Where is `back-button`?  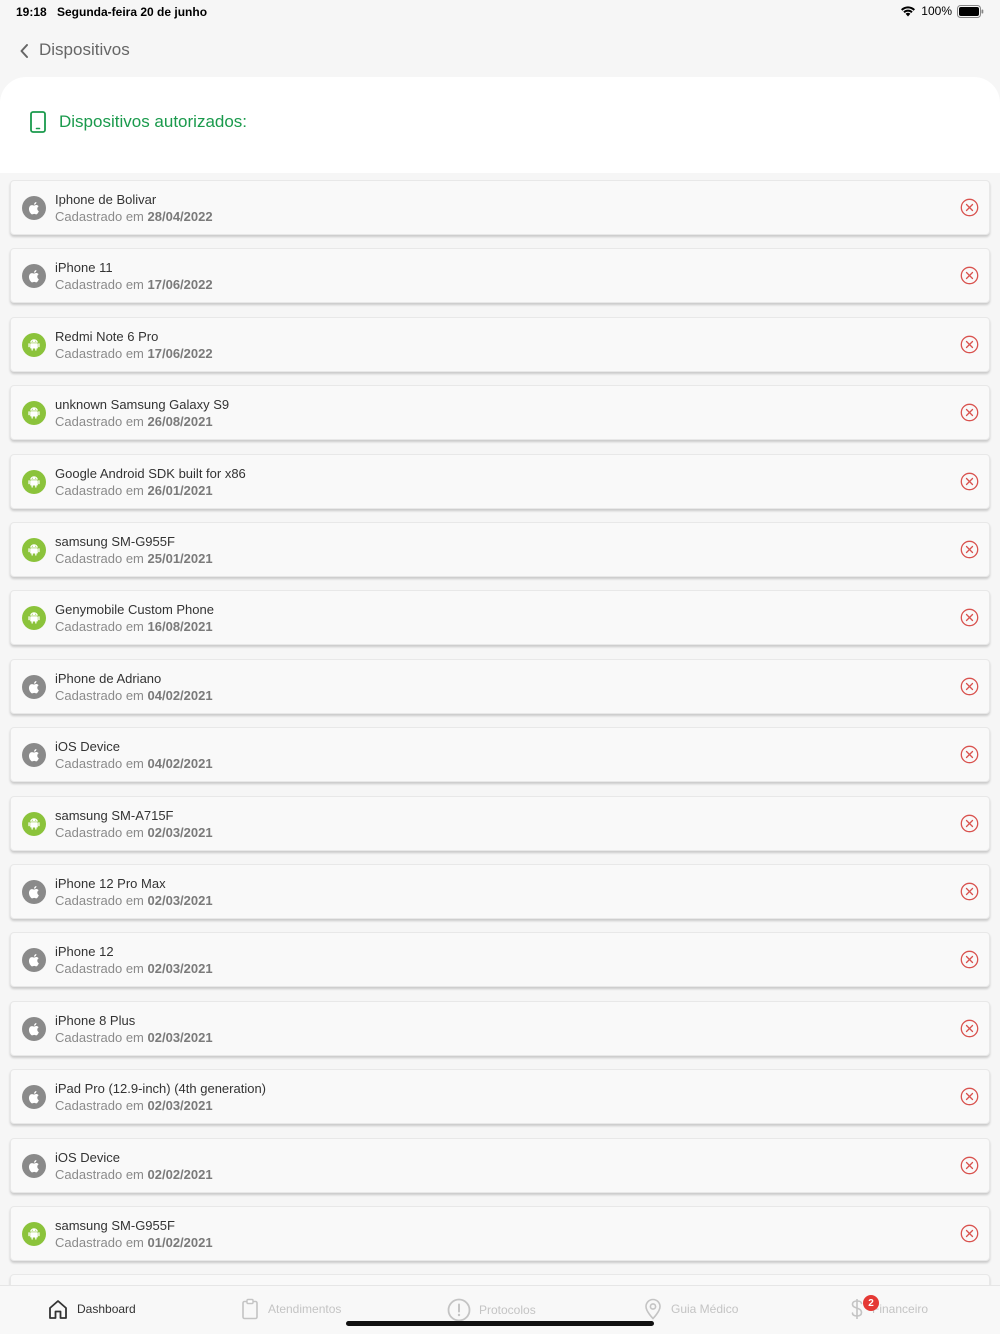 back-button is located at coordinates (24, 51).